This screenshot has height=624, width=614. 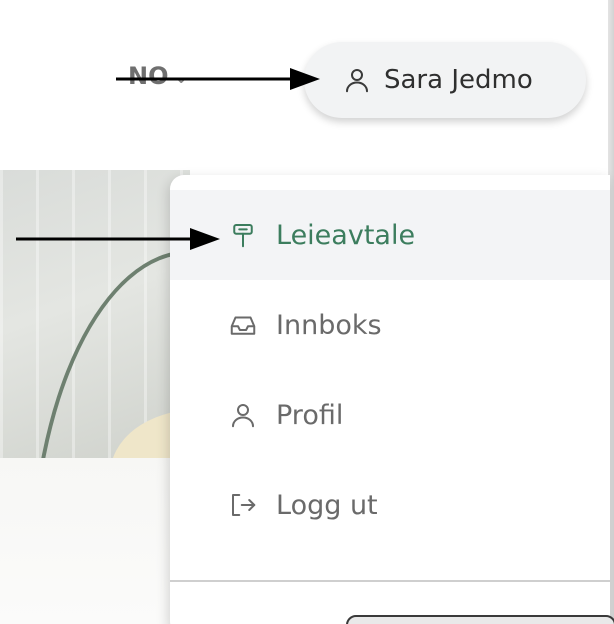 What do you see at coordinates (85, 541) in the screenshot?
I see `lower-background` at bounding box center [85, 541].